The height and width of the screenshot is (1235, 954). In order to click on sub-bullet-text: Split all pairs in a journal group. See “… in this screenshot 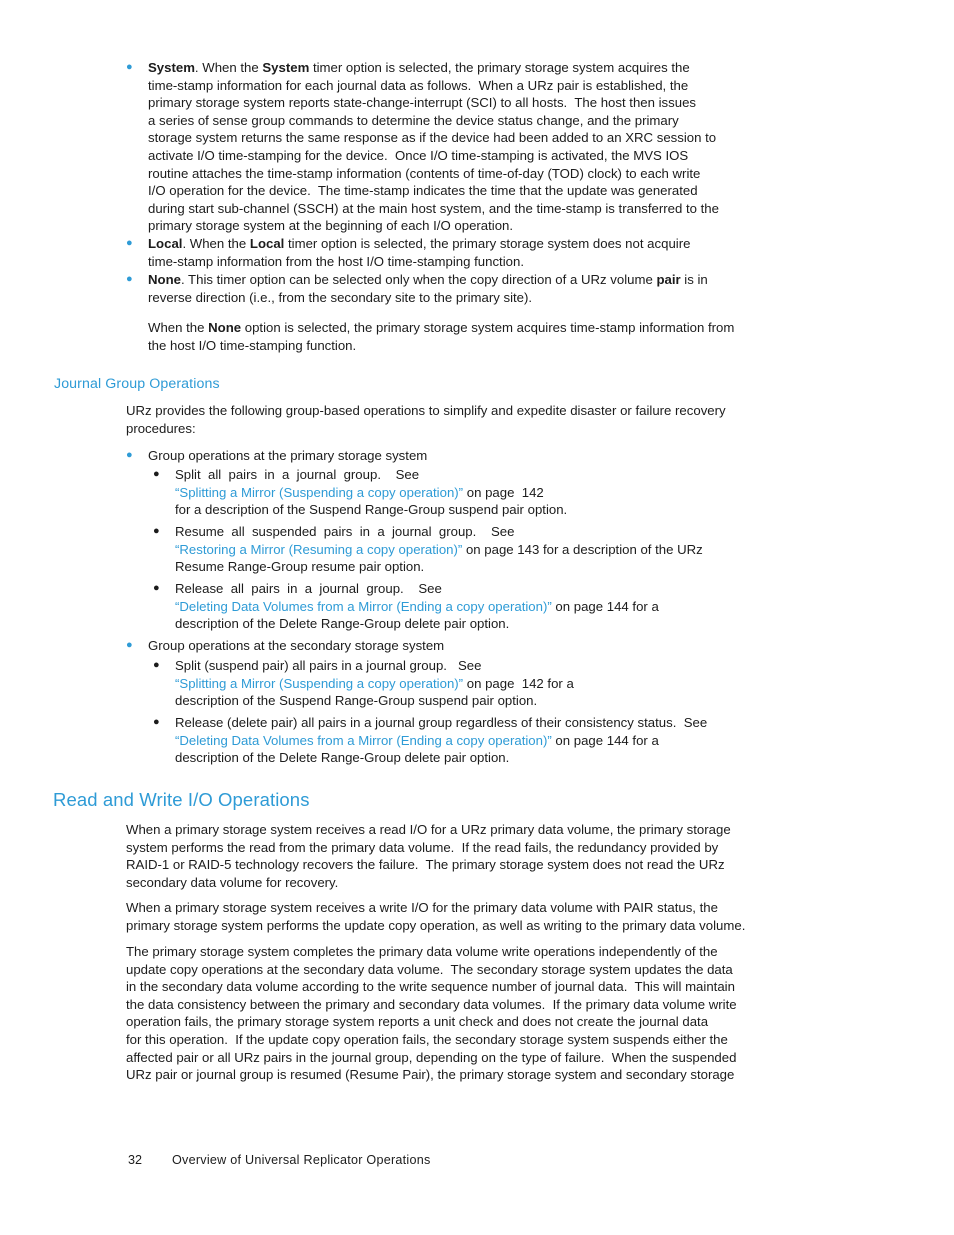, I will do `click(371, 492)`.